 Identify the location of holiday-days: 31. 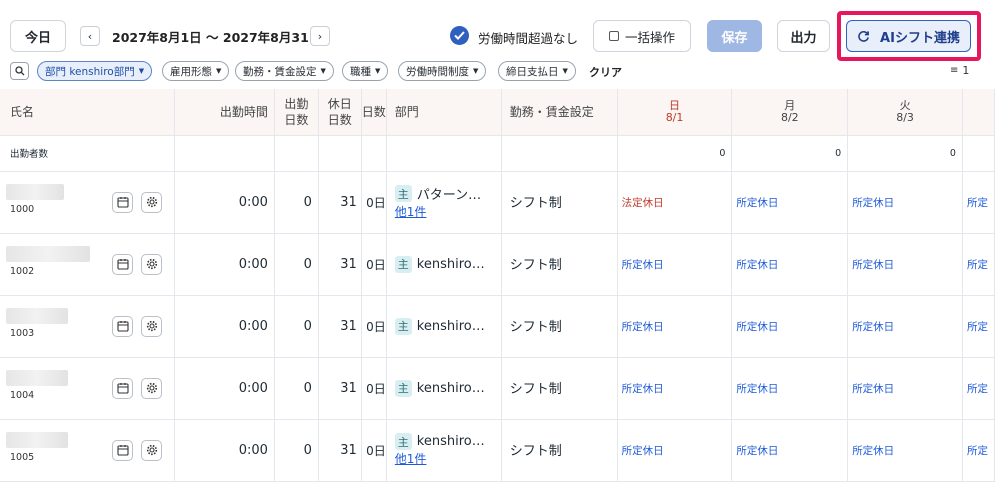
(340, 264).